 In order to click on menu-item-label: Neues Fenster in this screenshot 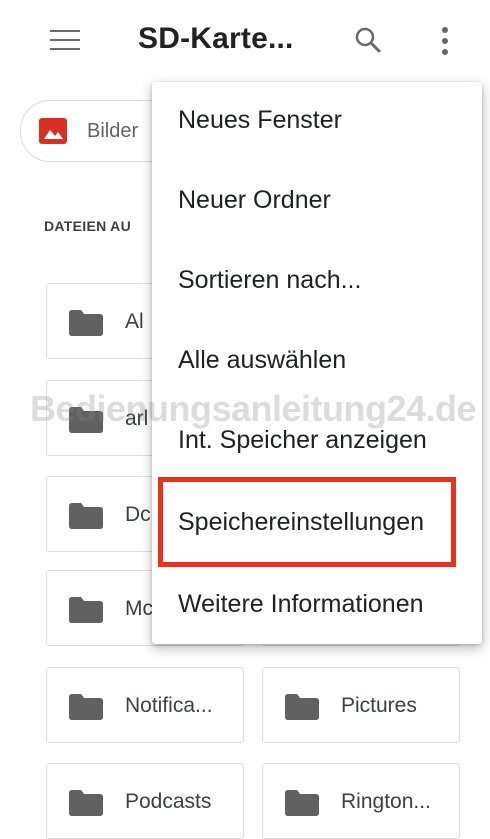, I will do `click(260, 120)`.